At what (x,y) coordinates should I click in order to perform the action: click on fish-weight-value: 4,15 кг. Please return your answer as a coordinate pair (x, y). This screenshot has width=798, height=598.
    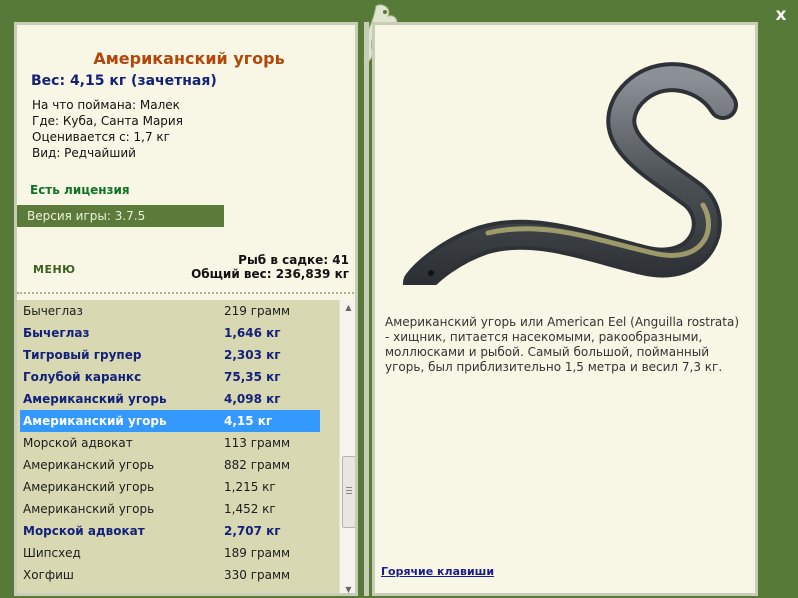
    Looking at the image, I should click on (248, 421).